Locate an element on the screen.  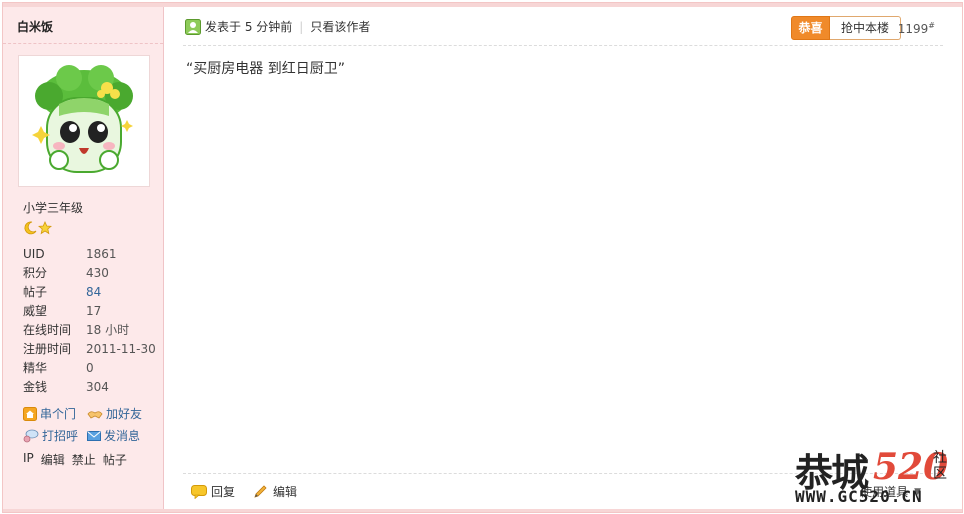
floor-tabs: 恭喜 抢中本楼 is located at coordinates (846, 28).